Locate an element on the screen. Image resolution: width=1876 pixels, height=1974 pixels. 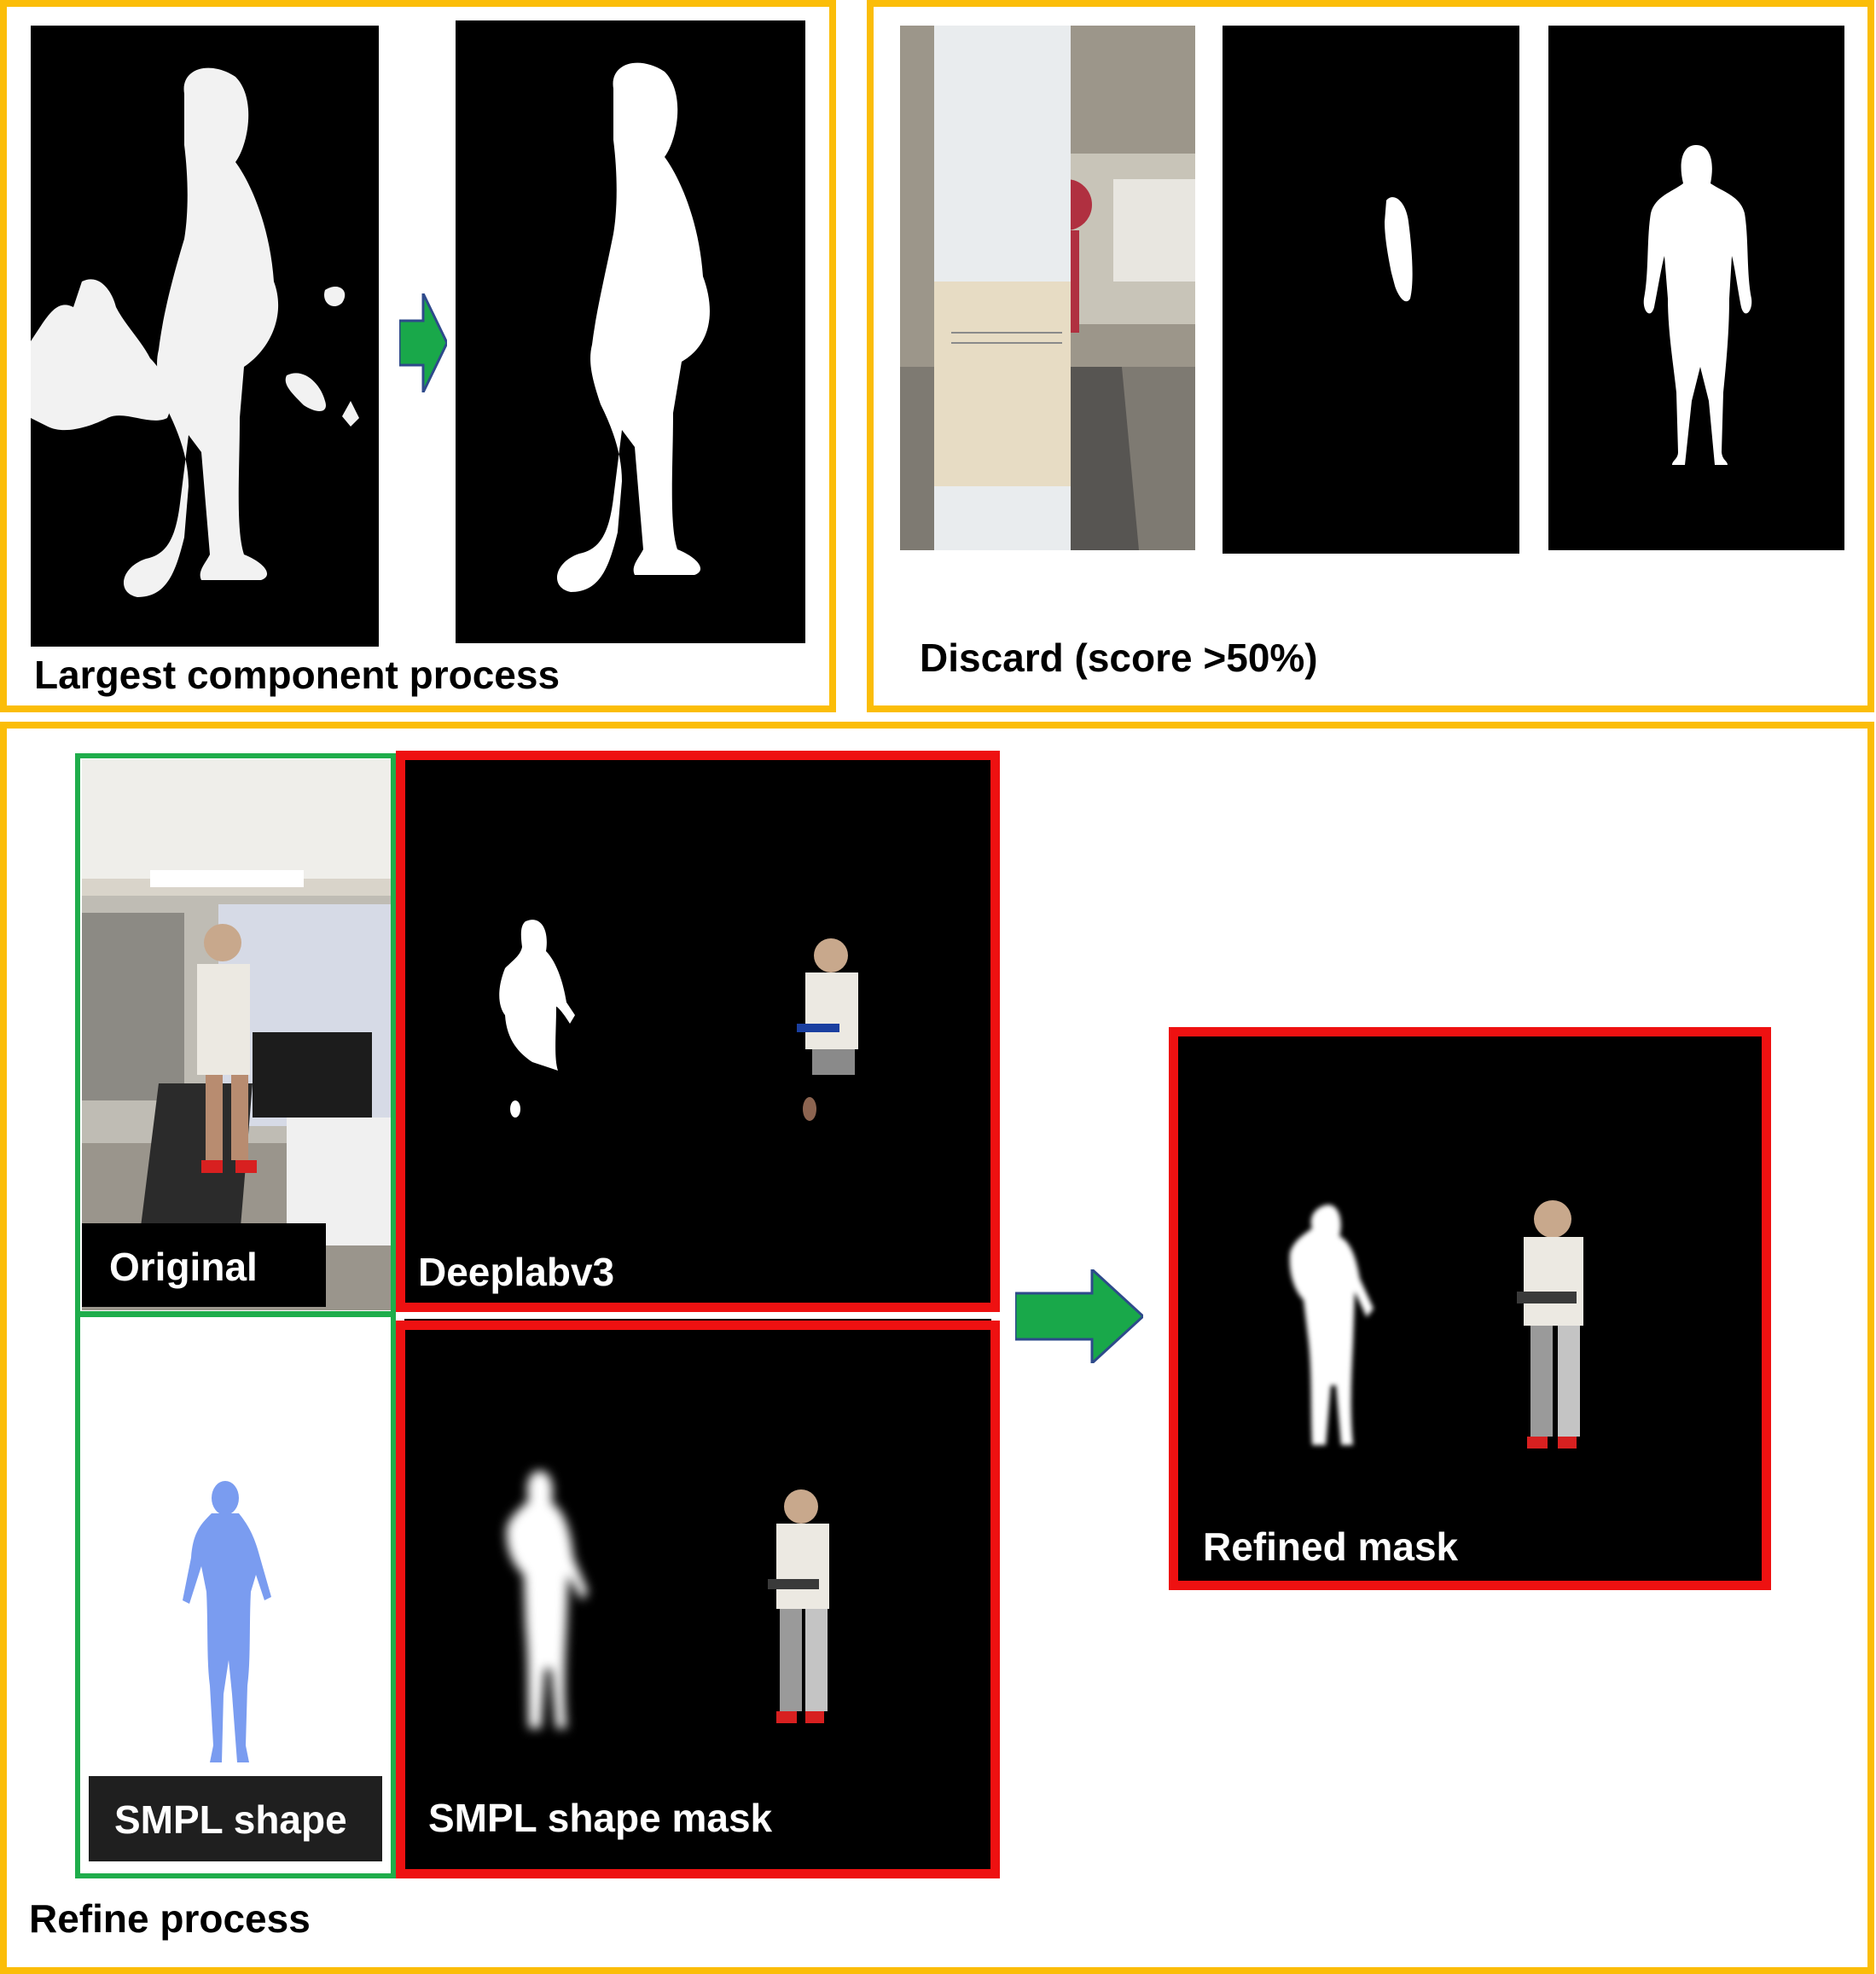
largest-component-caption: Largest component process is located at coordinates (297, 675).